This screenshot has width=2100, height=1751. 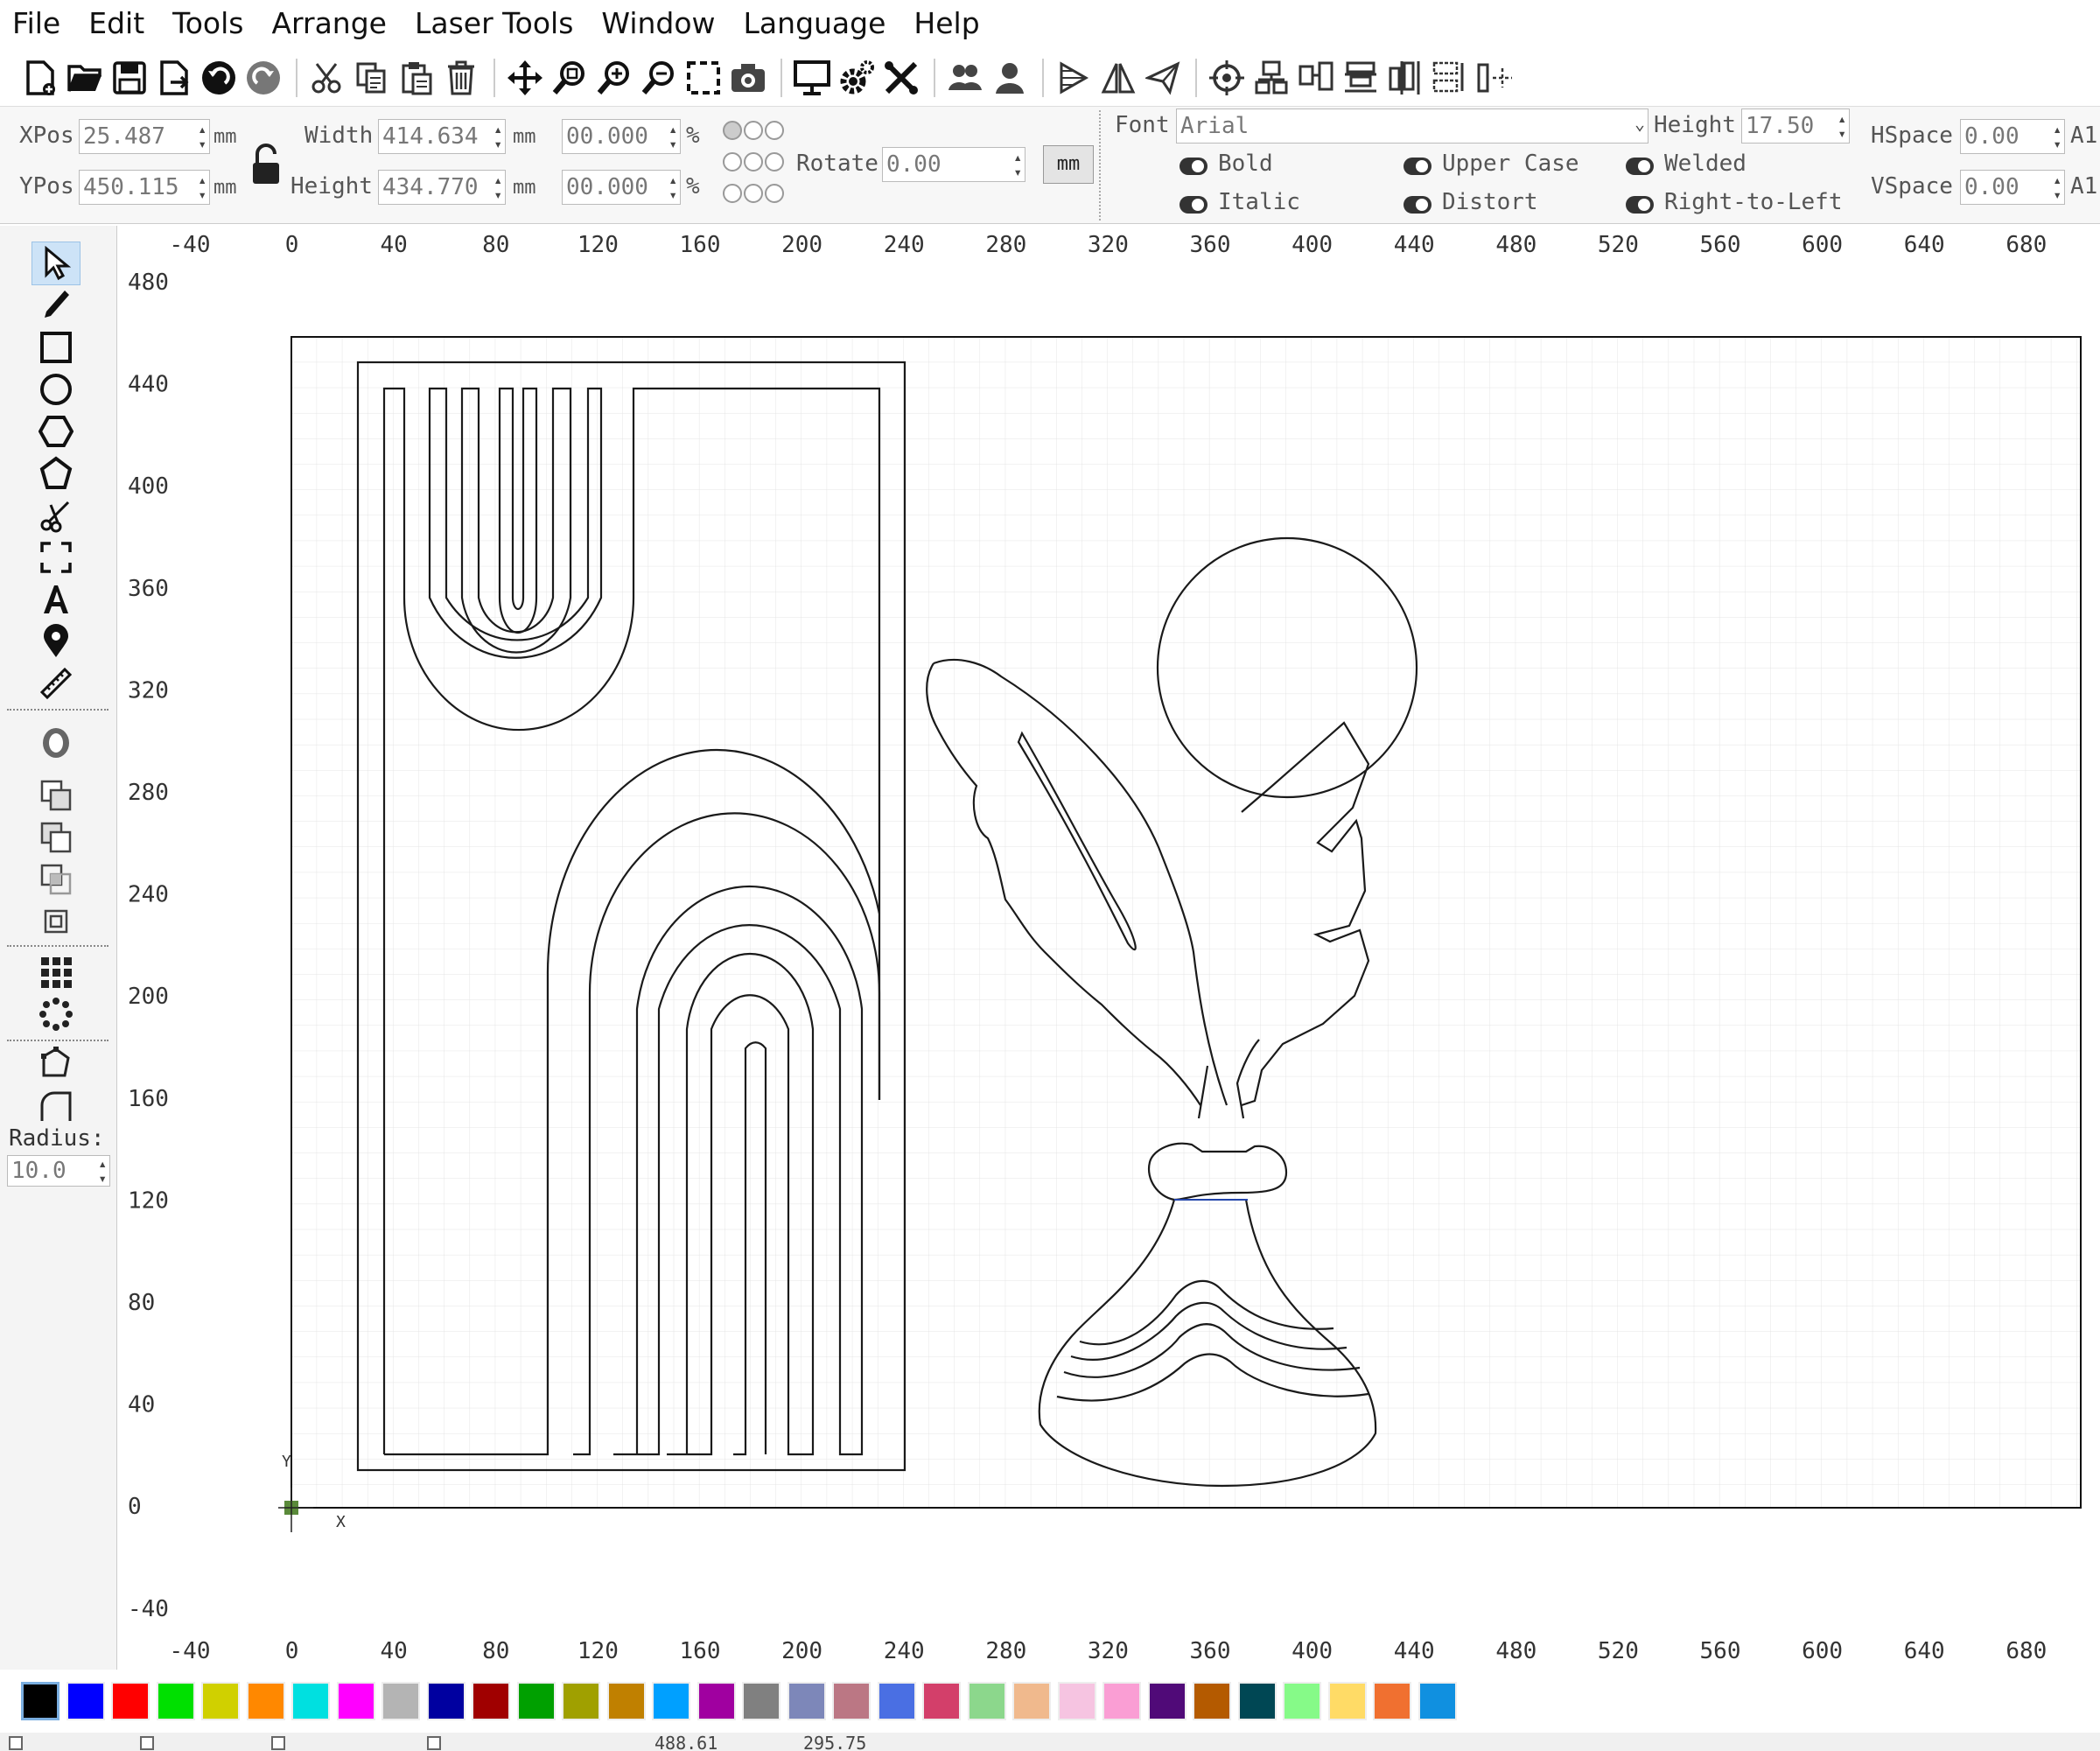 What do you see at coordinates (266, 168) in the screenshot?
I see `lock-ratio-icon` at bounding box center [266, 168].